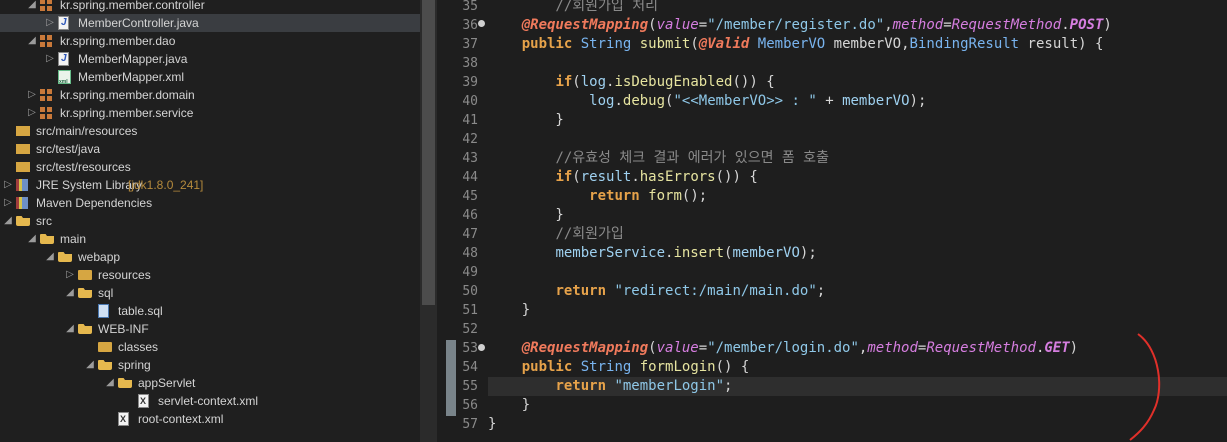 The width and height of the screenshot is (1227, 442). Describe the element at coordinates (857, 215) in the screenshot. I see `code-line-46: }` at that location.